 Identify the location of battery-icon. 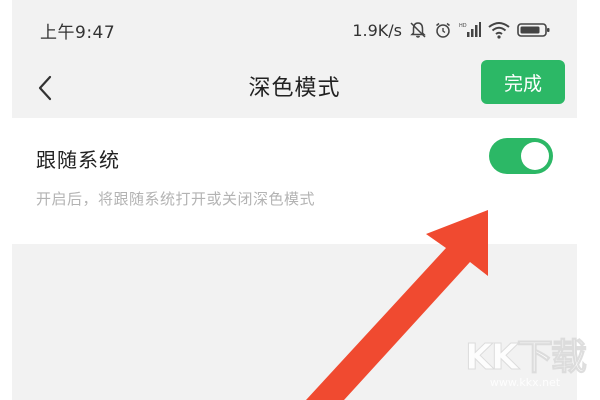
(534, 30).